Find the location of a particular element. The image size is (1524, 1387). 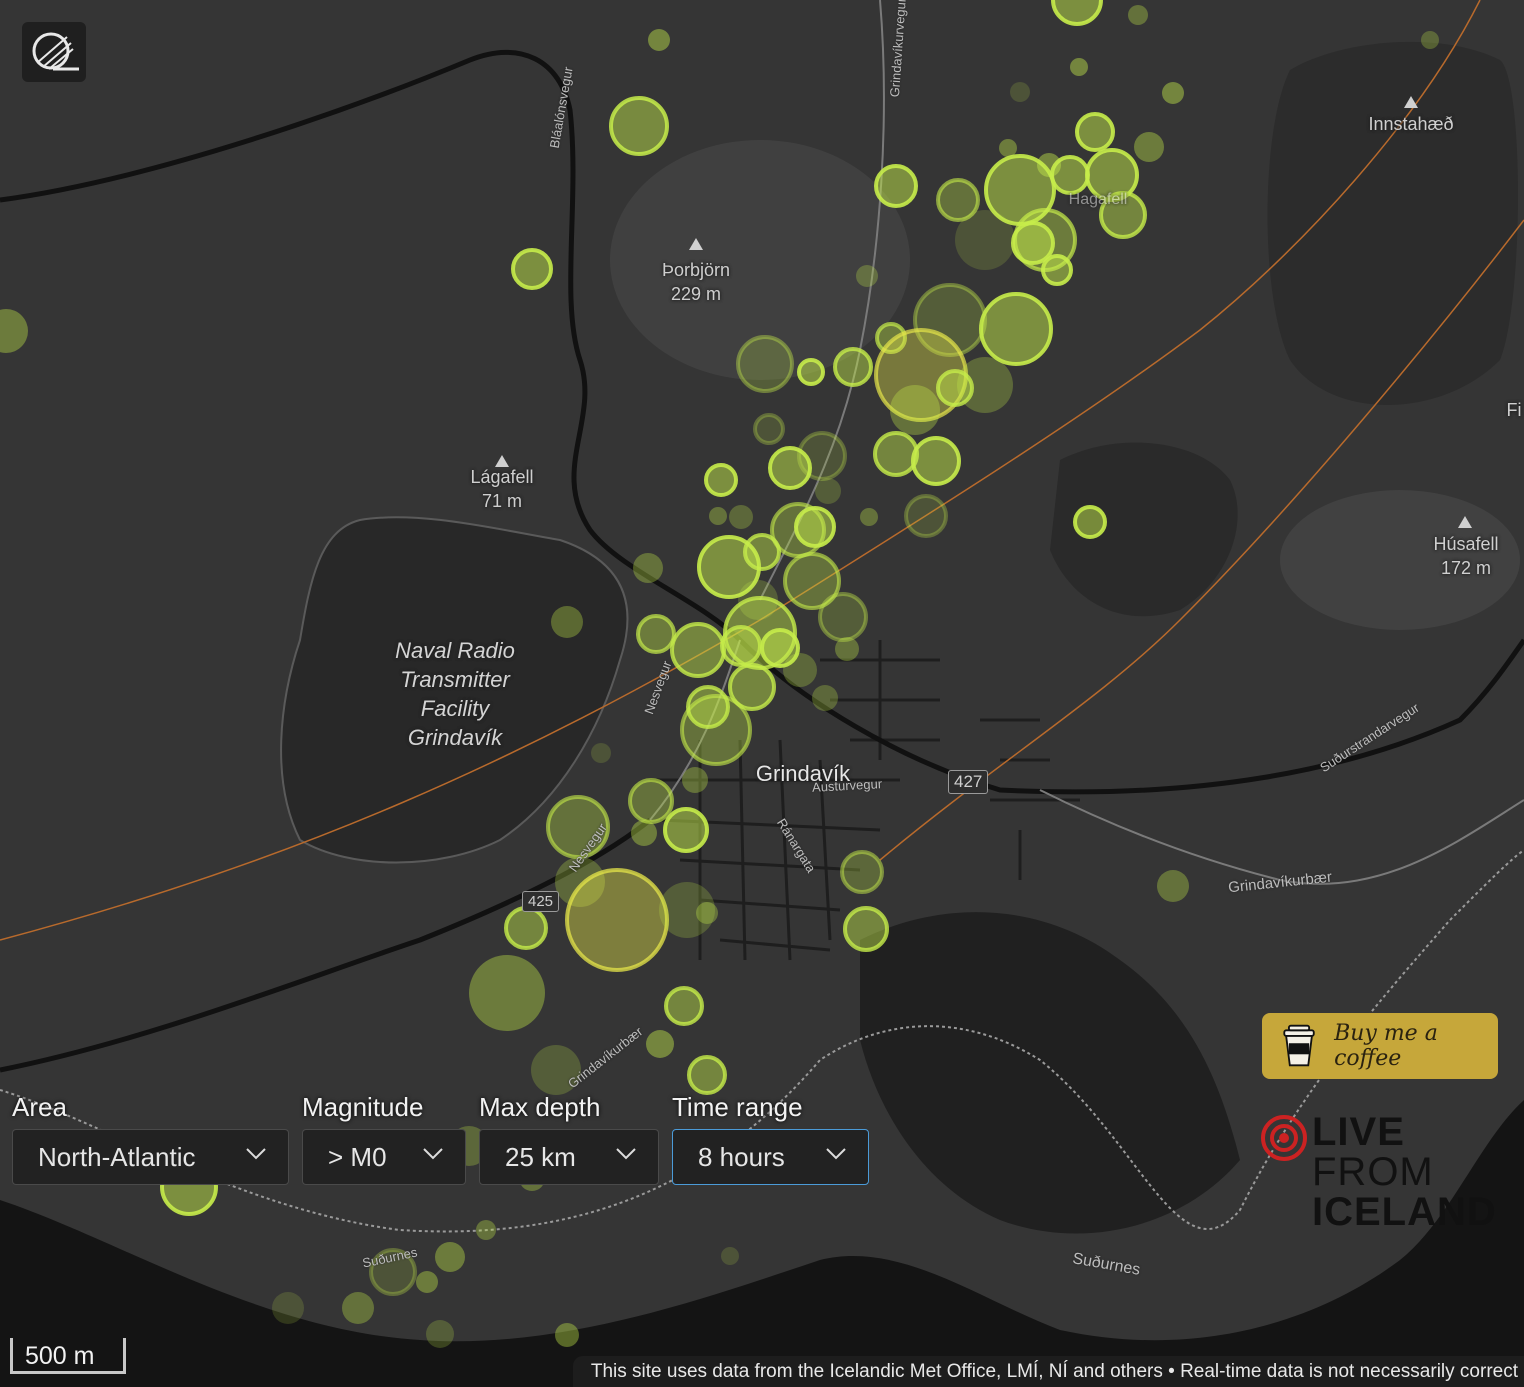

time-range-select: 8 hours is located at coordinates (770, 1157).